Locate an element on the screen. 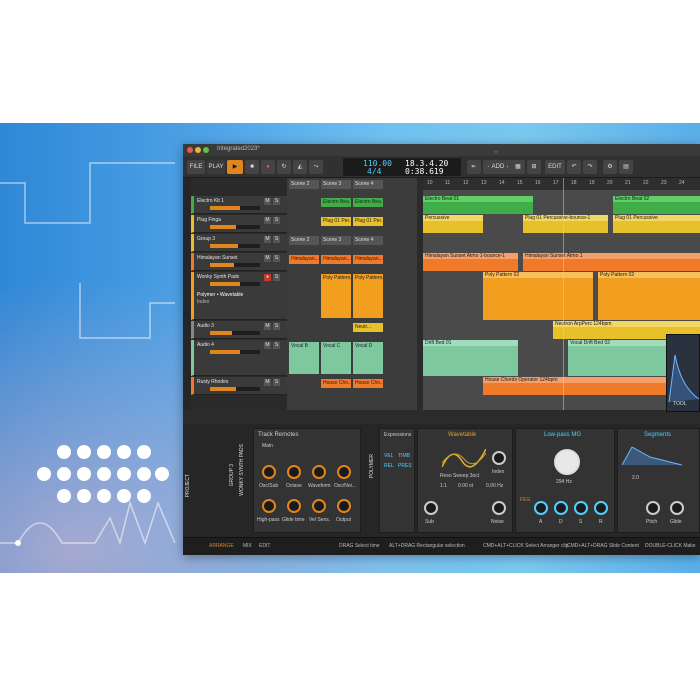  expr-vel: VEL is located at coordinates (388, 456).